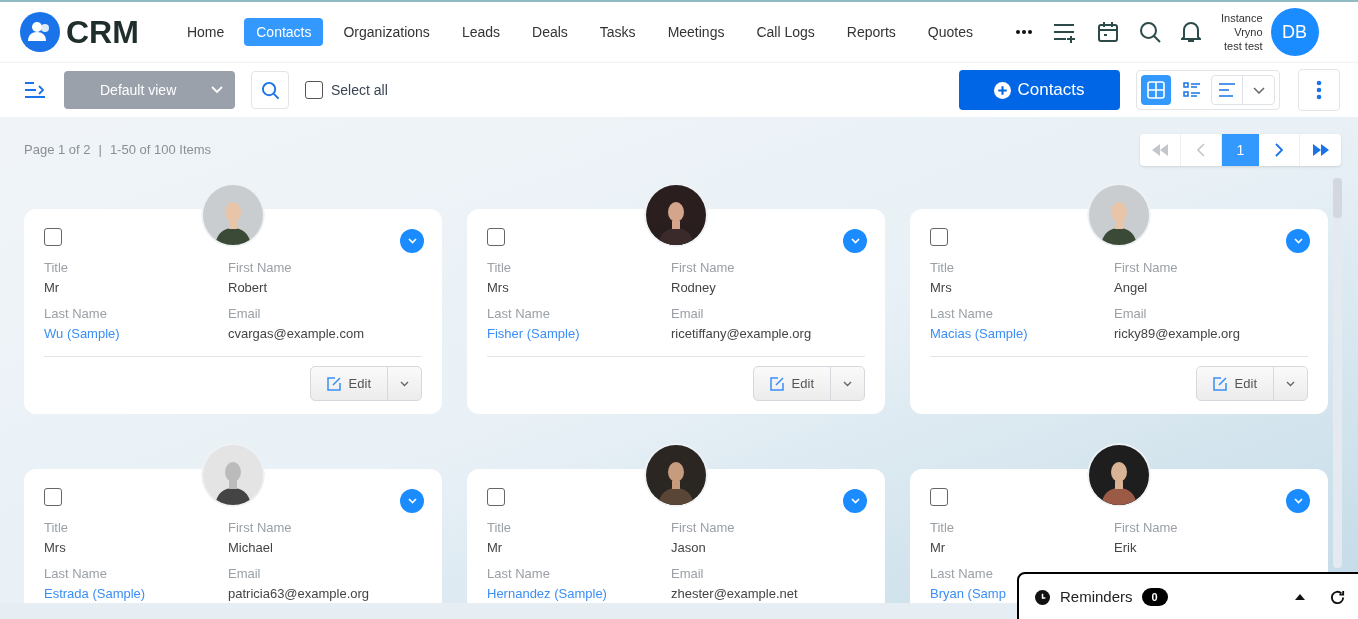 The image size is (1358, 619). I want to click on nav-tab: Tasks, so click(617, 32).